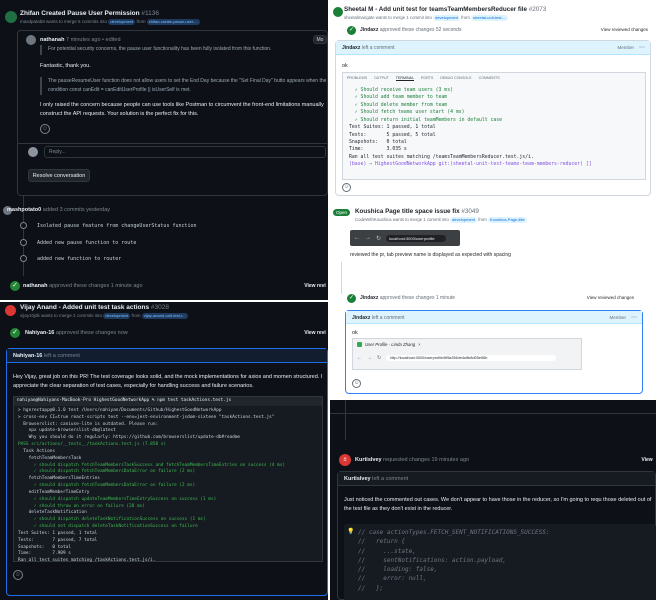  What do you see at coordinates (392, 135) in the screenshot?
I see `terminal-line: Tests: 5 passed, 5 total` at bounding box center [392, 135].